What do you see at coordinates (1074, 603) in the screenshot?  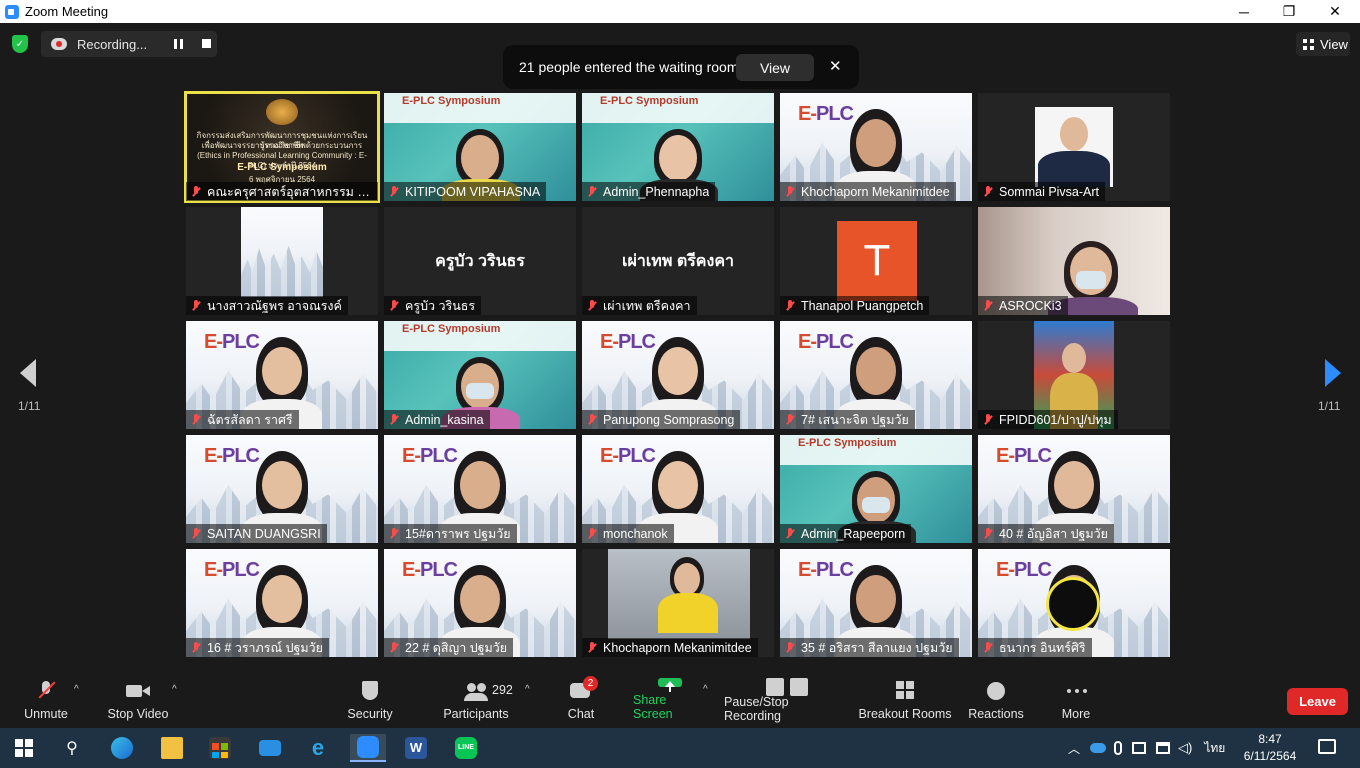 I see `participant-tile: E-PLC ธนากร อินทร์ศิริ` at bounding box center [1074, 603].